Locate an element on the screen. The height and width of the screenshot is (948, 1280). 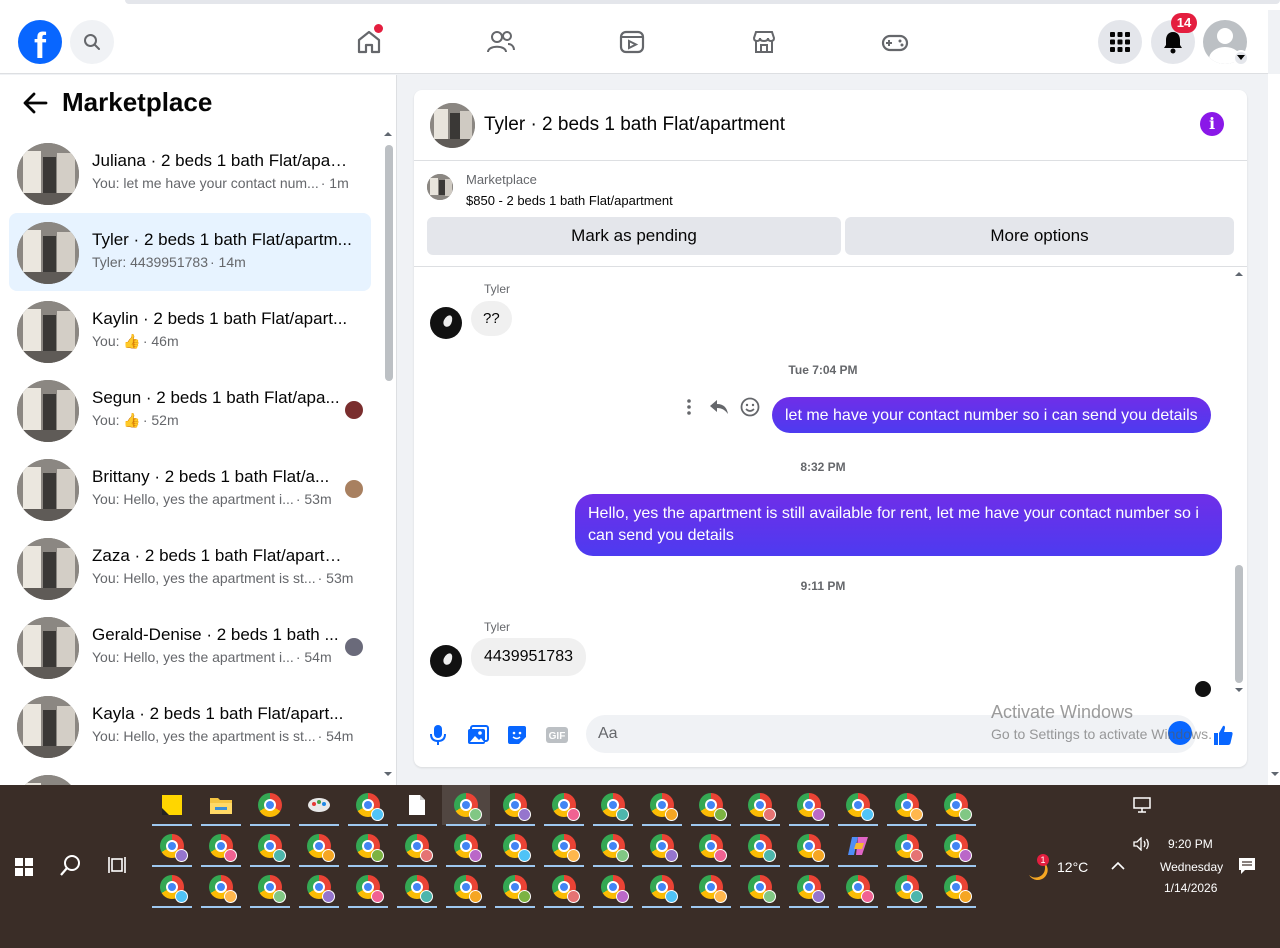
react-smiley-icon is located at coordinates (750, 407).